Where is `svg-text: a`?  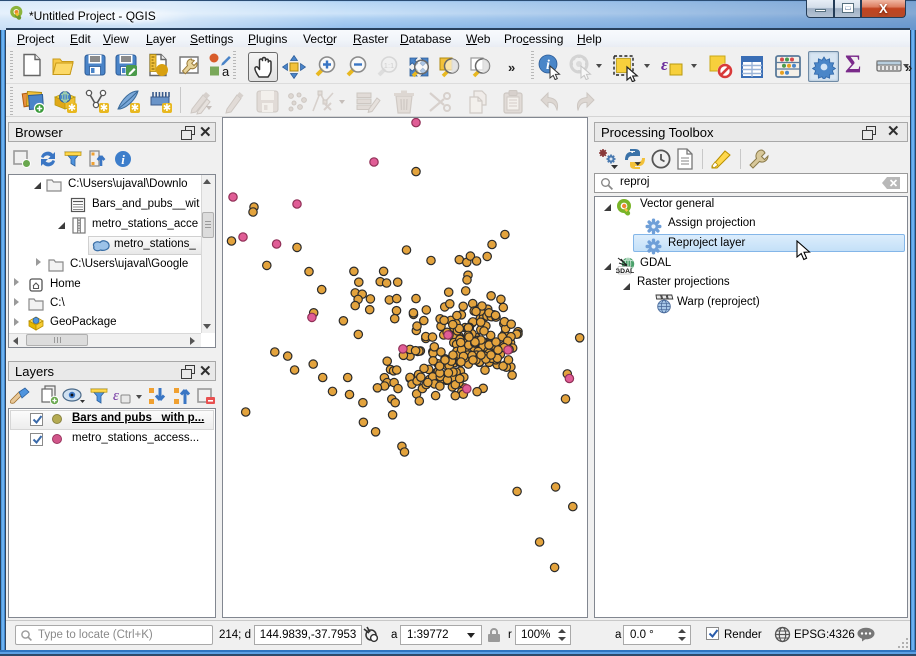
svg-text: a is located at coordinates (226, 70).